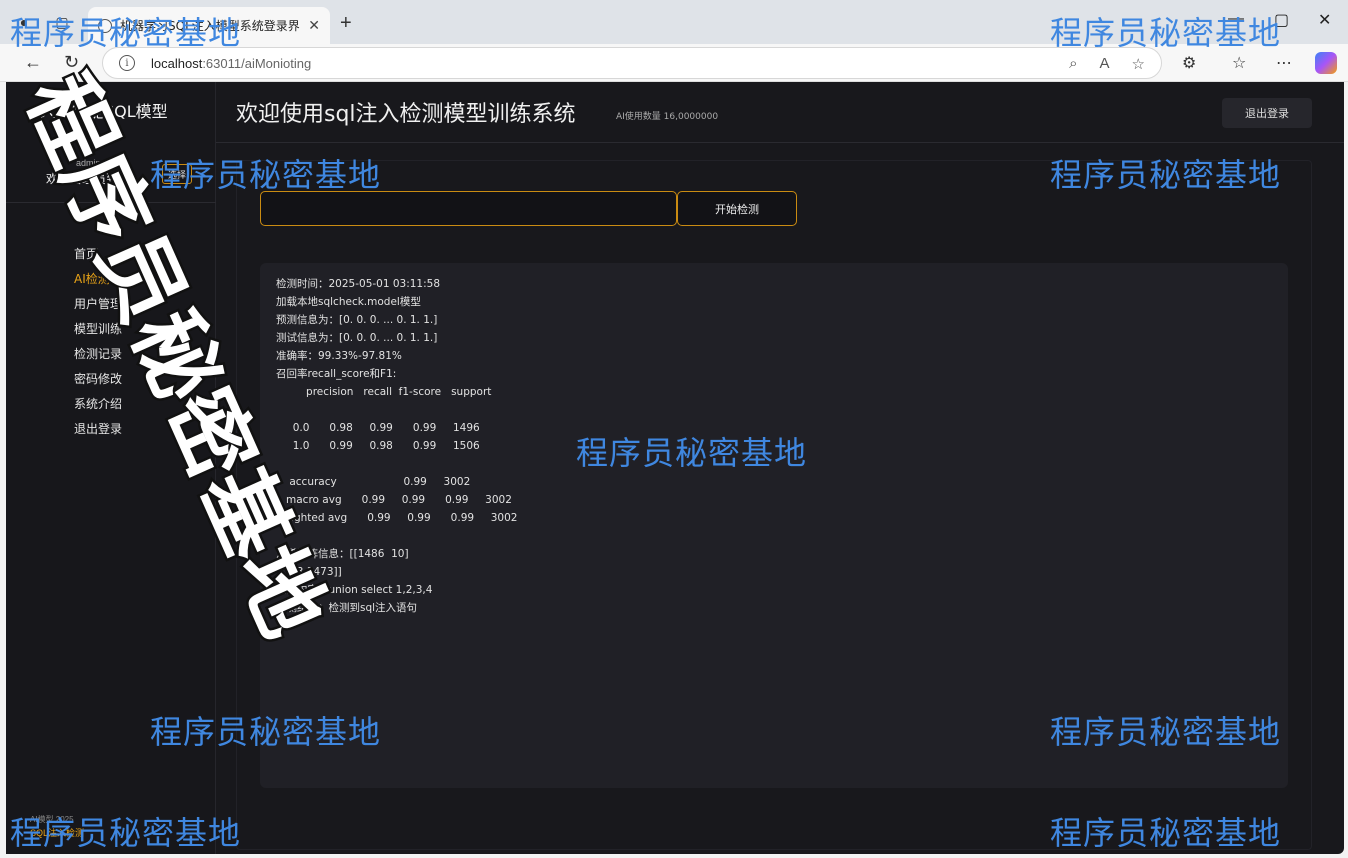 This screenshot has height=858, width=1348. What do you see at coordinates (1105, 64) in the screenshot?
I see `read-aloud-icon: A` at bounding box center [1105, 64].